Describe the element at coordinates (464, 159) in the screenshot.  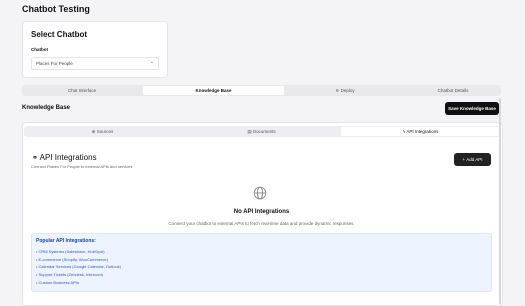
I see `plus-icon: +` at that location.